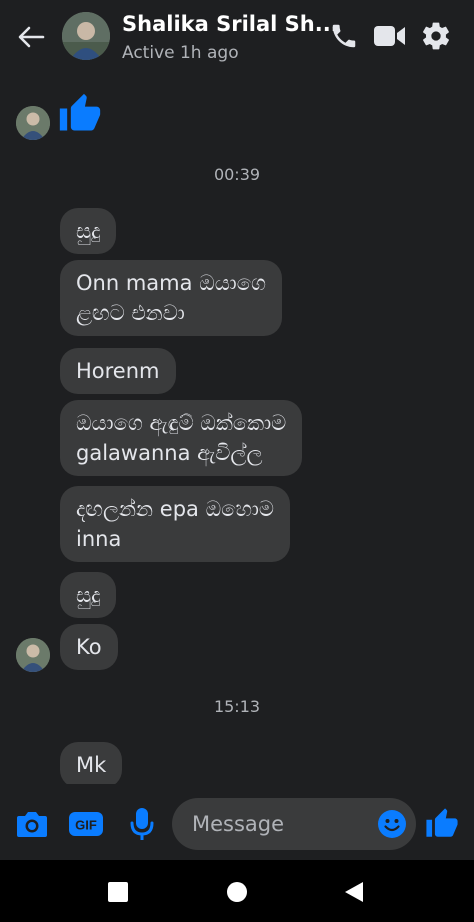 This screenshot has height=922, width=474. I want to click on message-bubble: Mk, so click(91, 765).